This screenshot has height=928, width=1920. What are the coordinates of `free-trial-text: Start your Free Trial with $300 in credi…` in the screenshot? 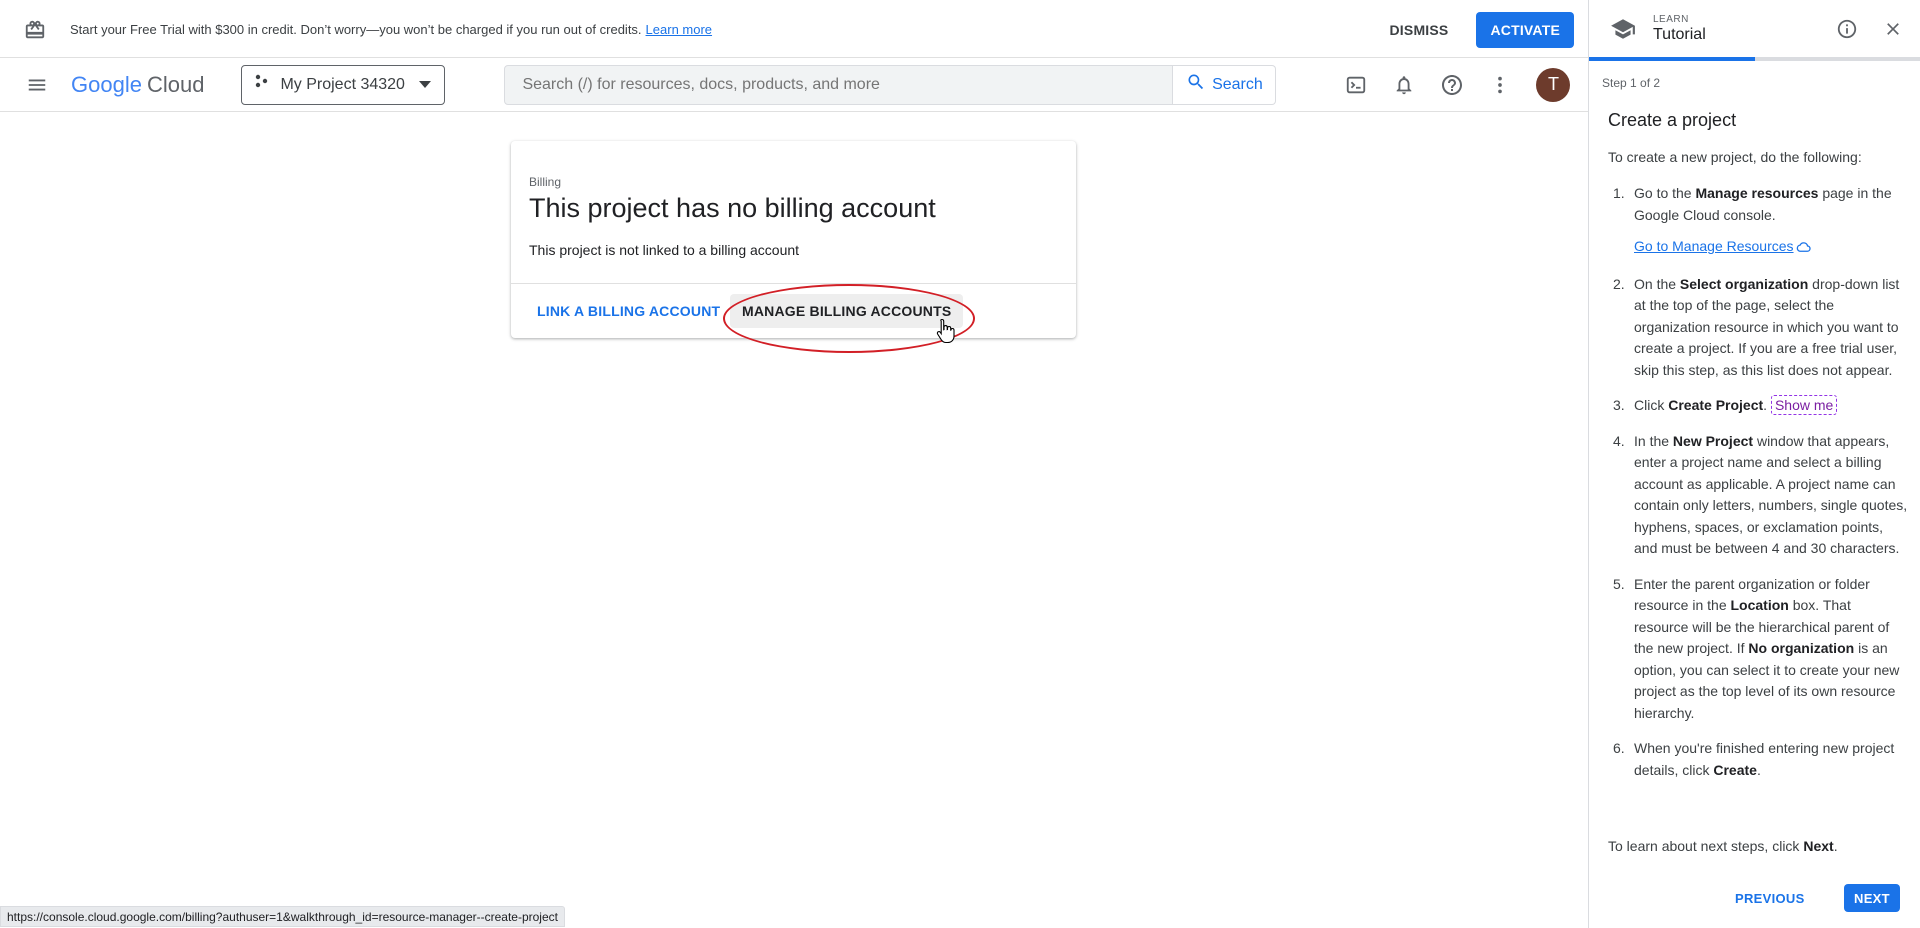 It's located at (356, 29).